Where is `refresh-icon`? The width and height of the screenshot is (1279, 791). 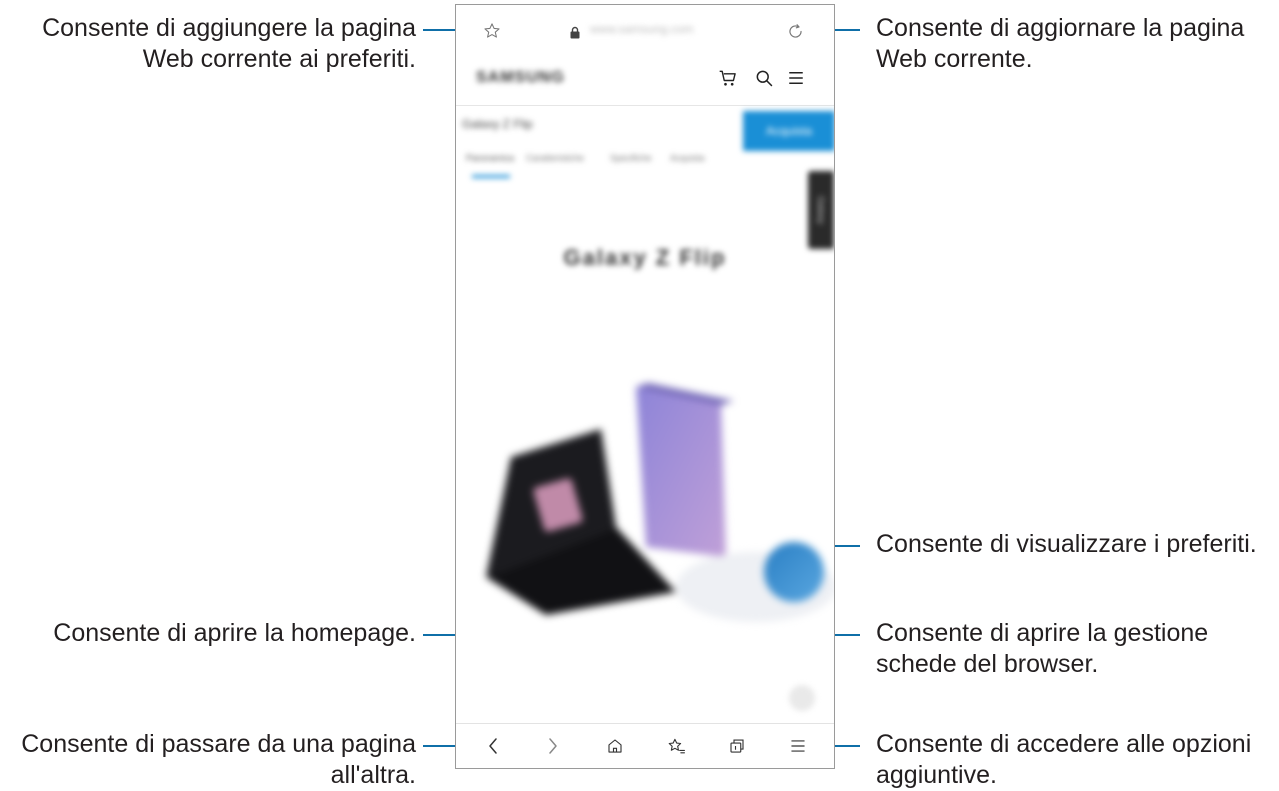 refresh-icon is located at coordinates (795, 31).